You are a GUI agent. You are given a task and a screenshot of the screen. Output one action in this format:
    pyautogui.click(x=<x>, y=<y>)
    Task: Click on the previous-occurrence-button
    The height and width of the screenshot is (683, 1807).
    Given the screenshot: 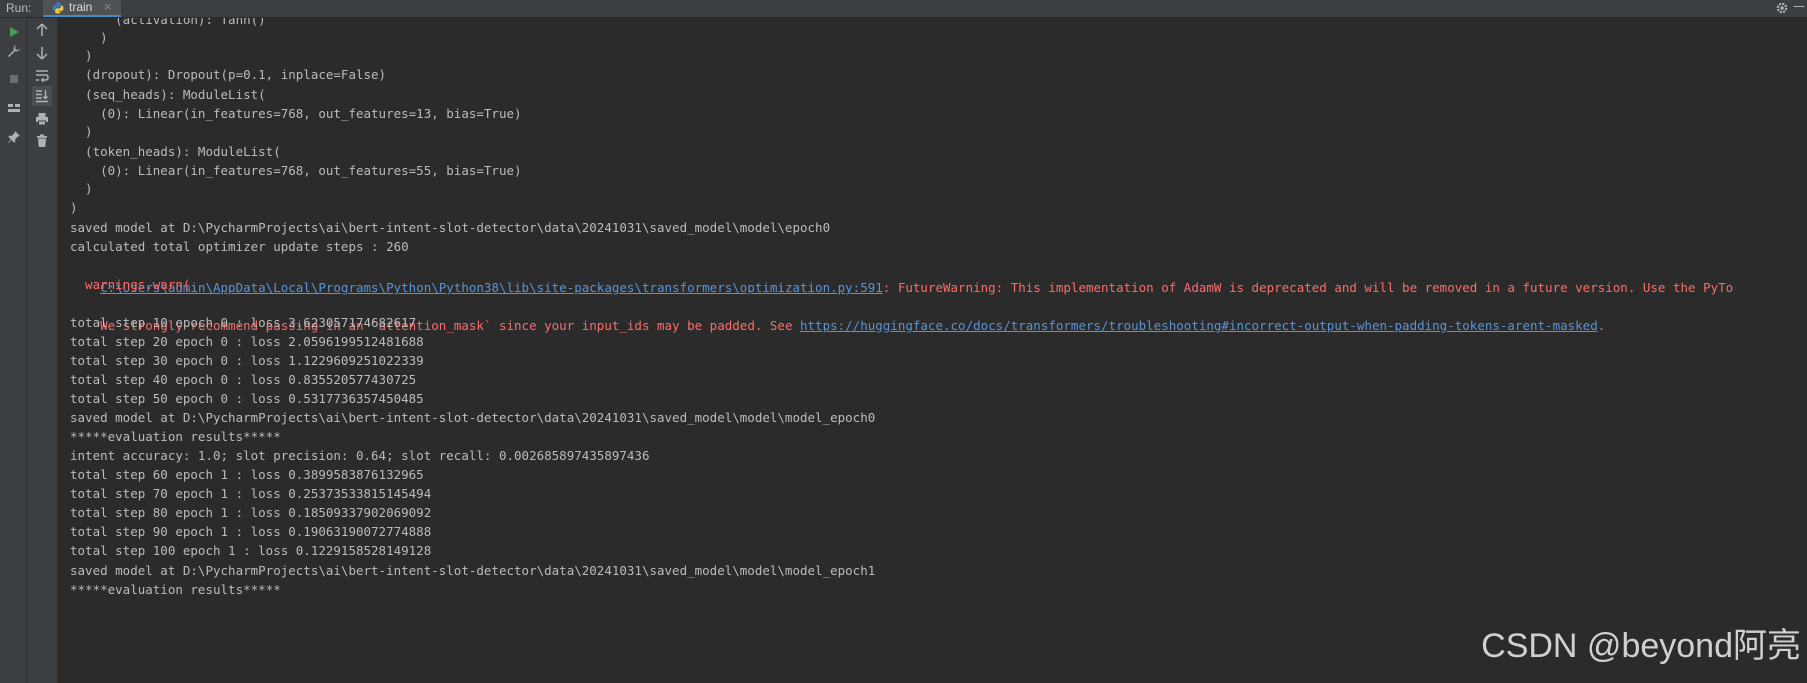 What is the action you would take?
    pyautogui.click(x=42, y=30)
    